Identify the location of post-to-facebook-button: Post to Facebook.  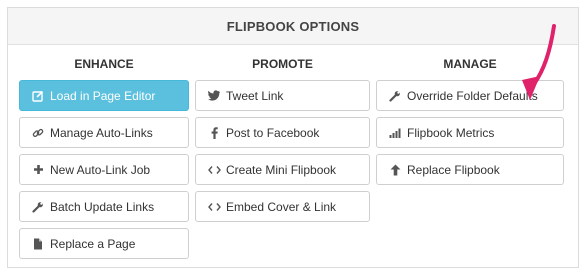
(282, 132).